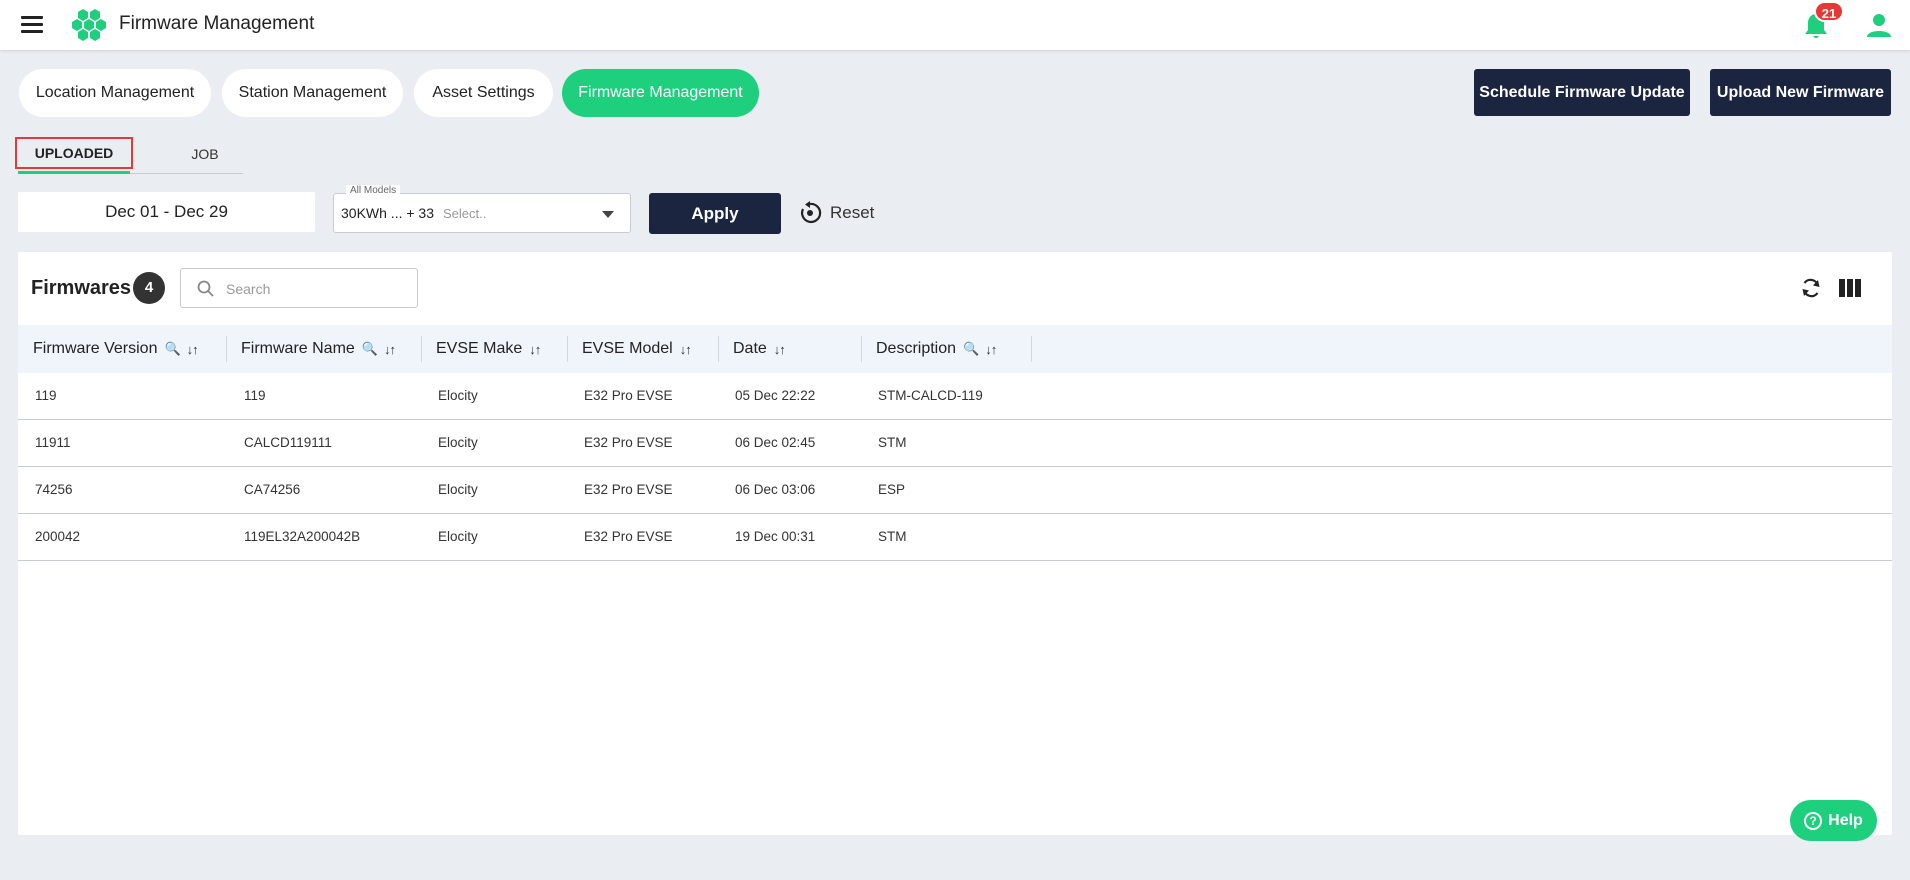 This screenshot has width=1910, height=880. I want to click on cell-firmware-version: 11911, so click(53, 442).